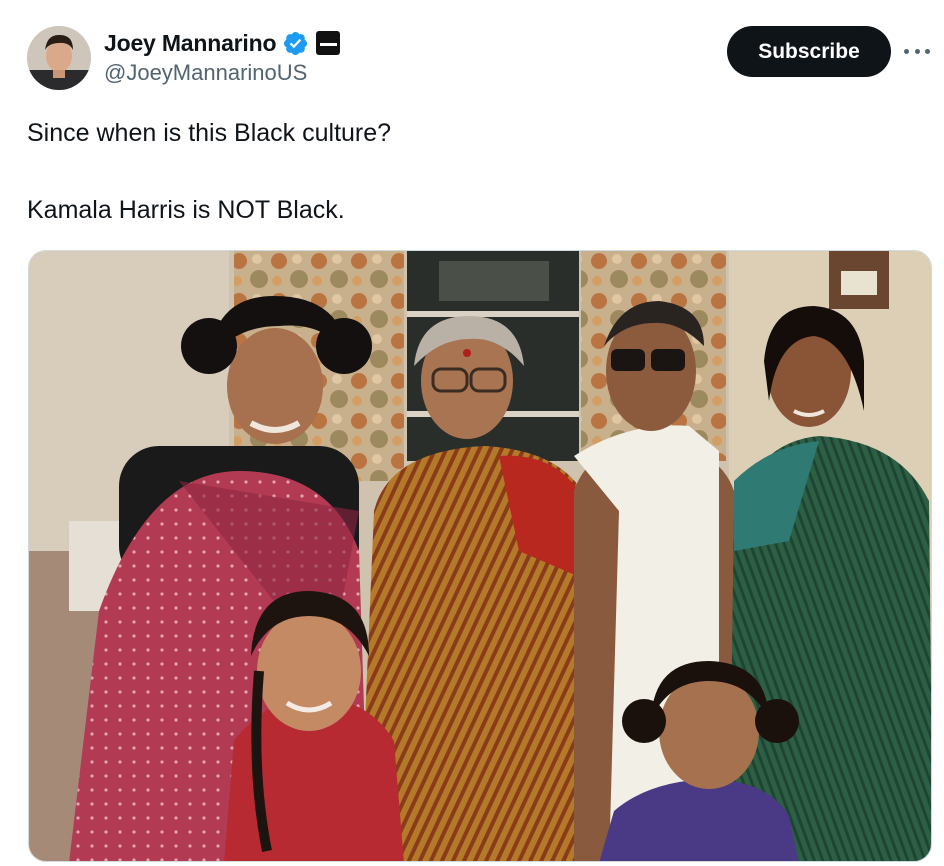 The height and width of the screenshot is (866, 944). I want to click on author-handle: @JoeyMannarinoUS, so click(205, 73).